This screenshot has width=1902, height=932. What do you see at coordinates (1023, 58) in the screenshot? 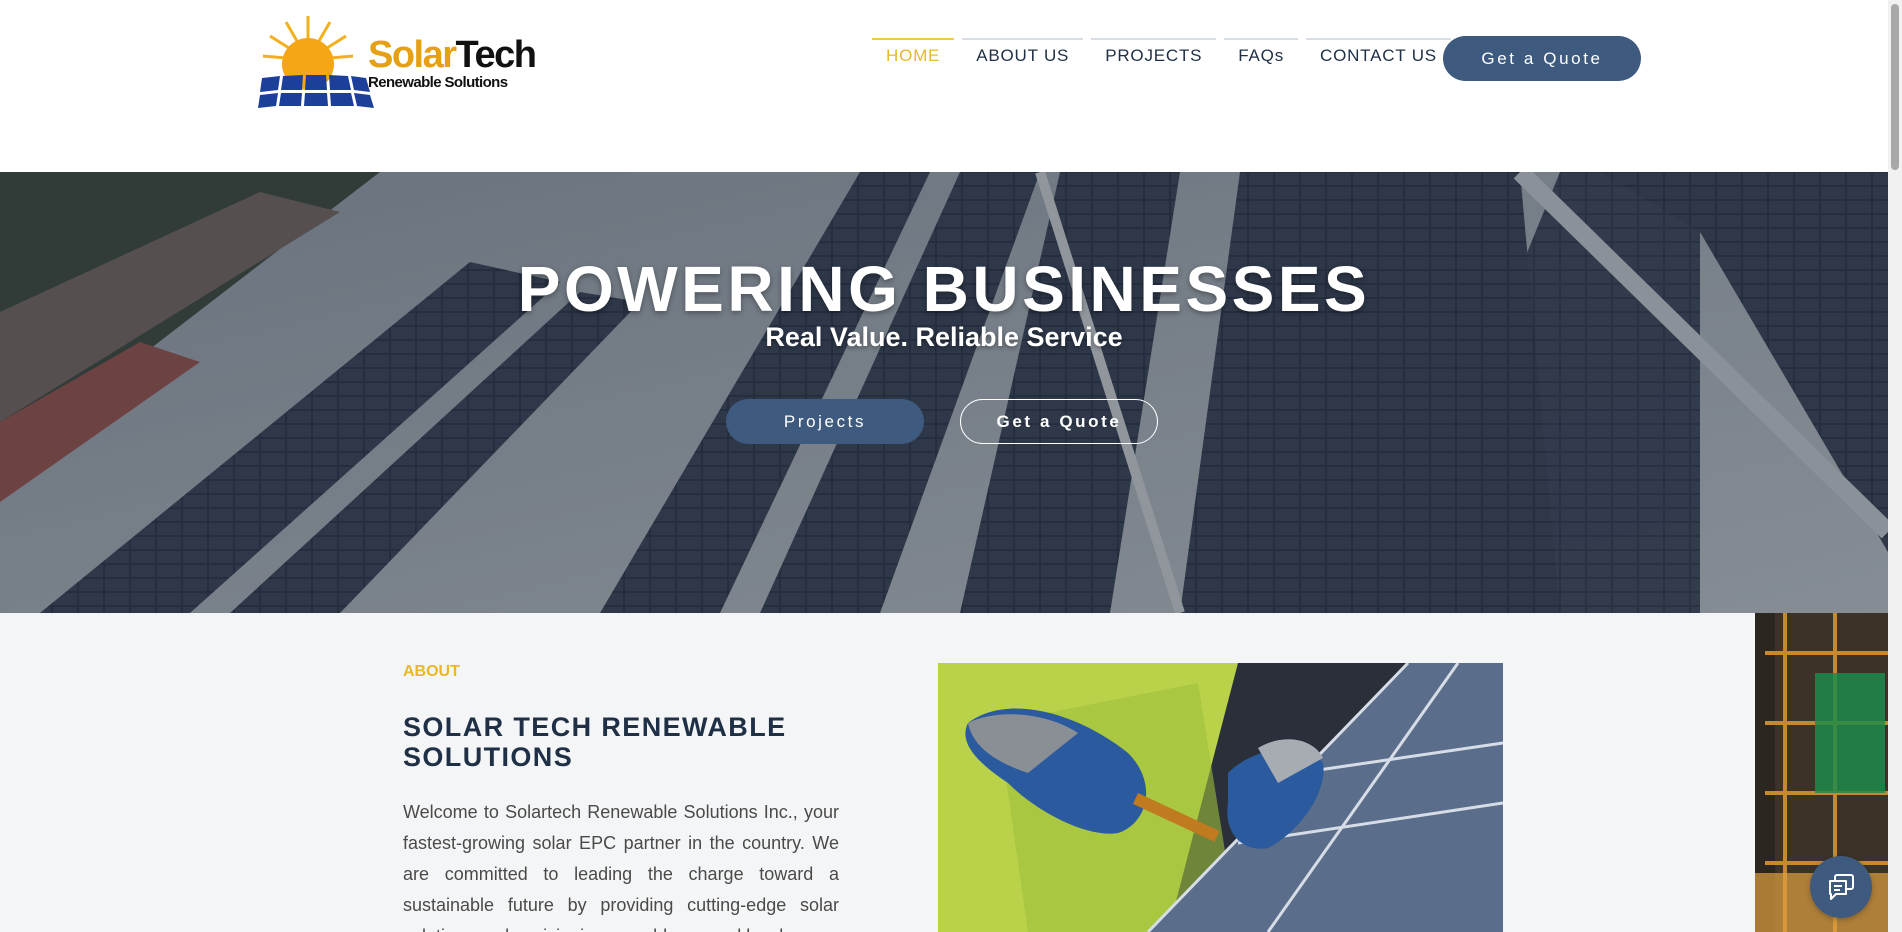
I see `nav-item-about-us: ABOUT US` at bounding box center [1023, 58].